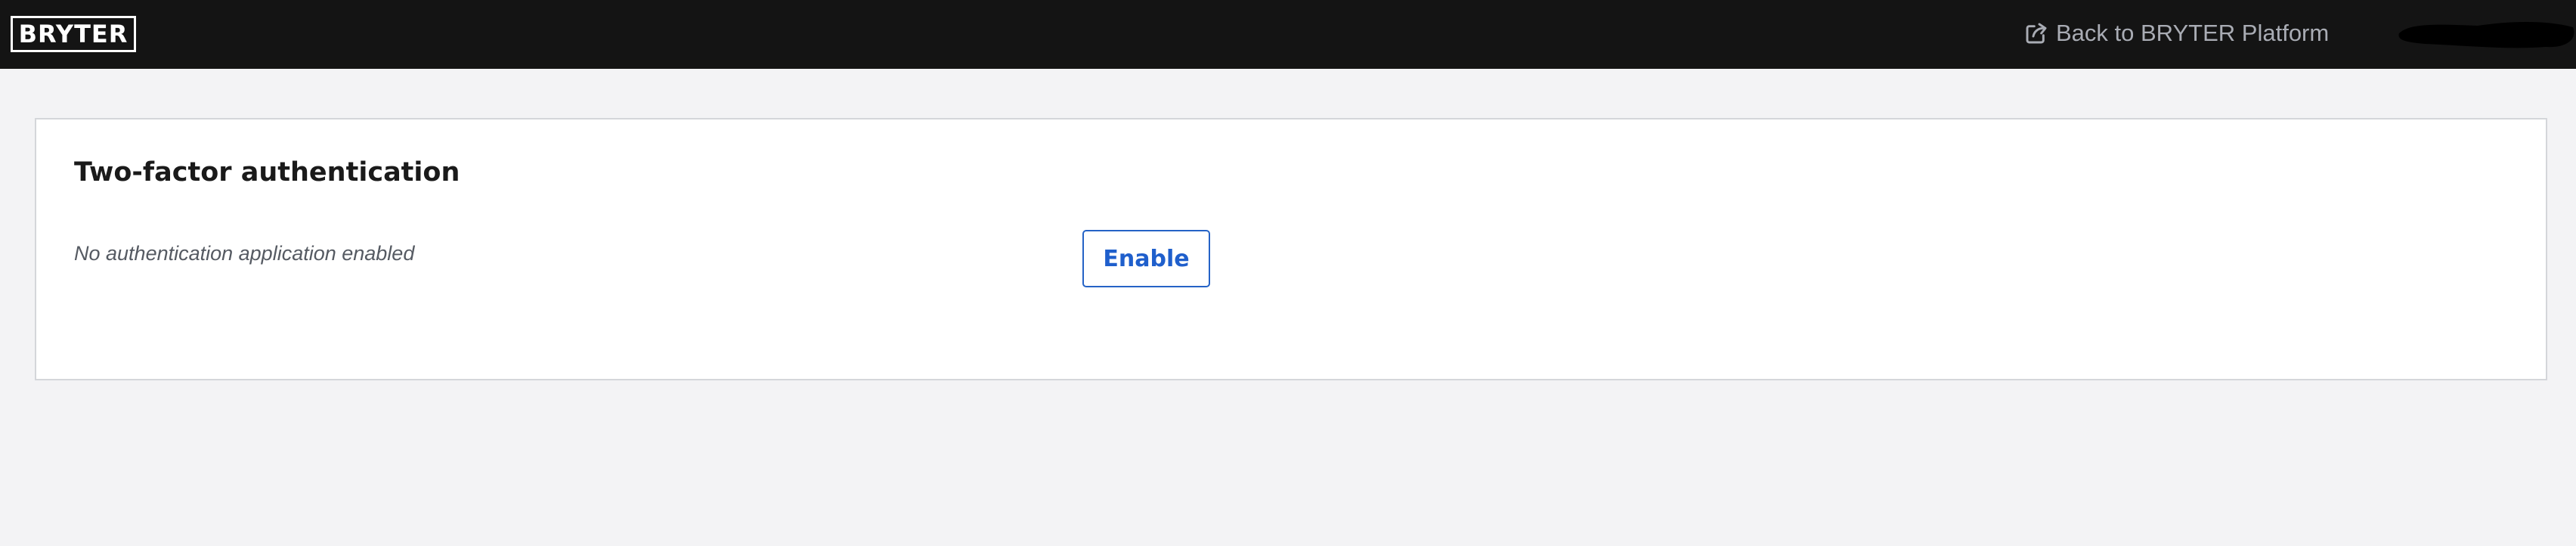 The image size is (2576, 546). Describe the element at coordinates (2036, 33) in the screenshot. I see `external-link-icon` at that location.